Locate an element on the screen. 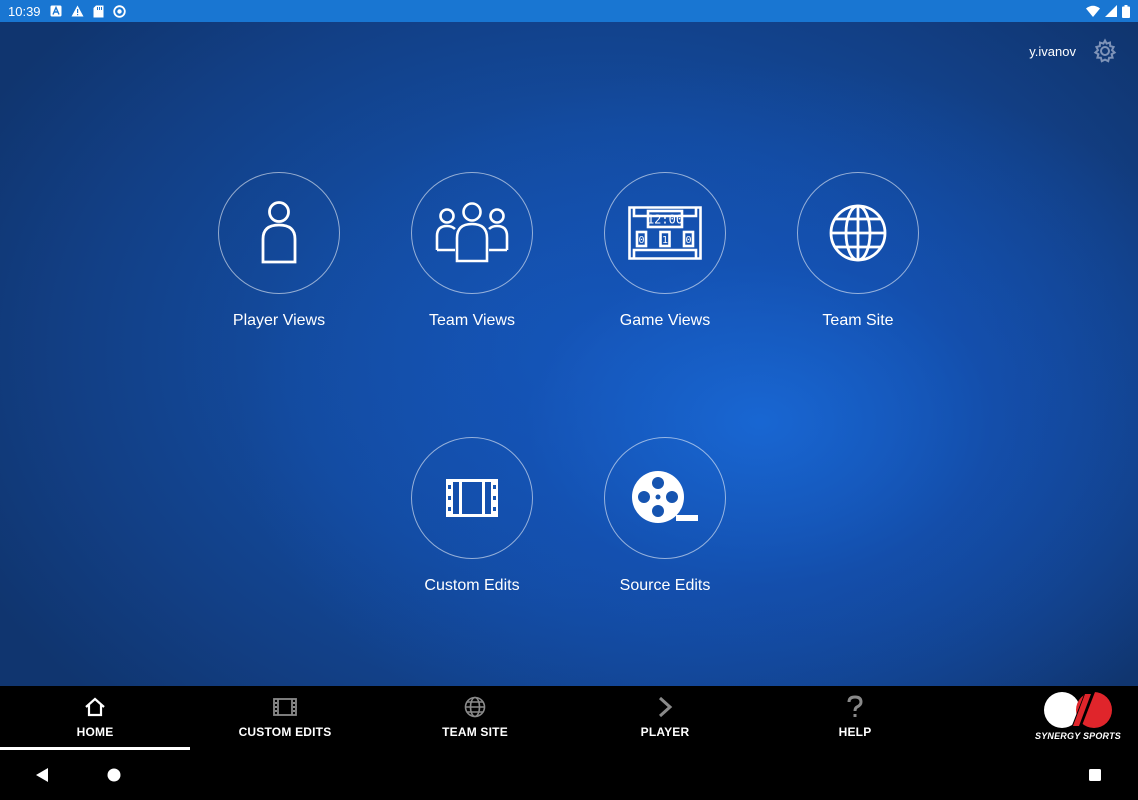 Image resolution: width=1138 pixels, height=800 pixels. question-icon is located at coordinates (855, 706).